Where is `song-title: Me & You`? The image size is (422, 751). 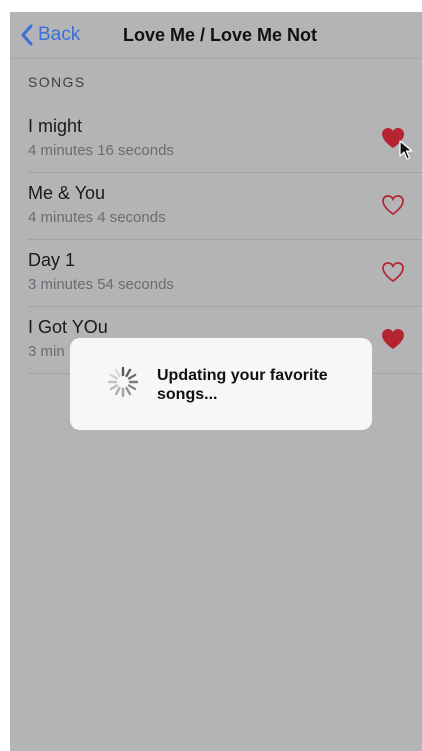
song-title: Me & You is located at coordinates (67, 193).